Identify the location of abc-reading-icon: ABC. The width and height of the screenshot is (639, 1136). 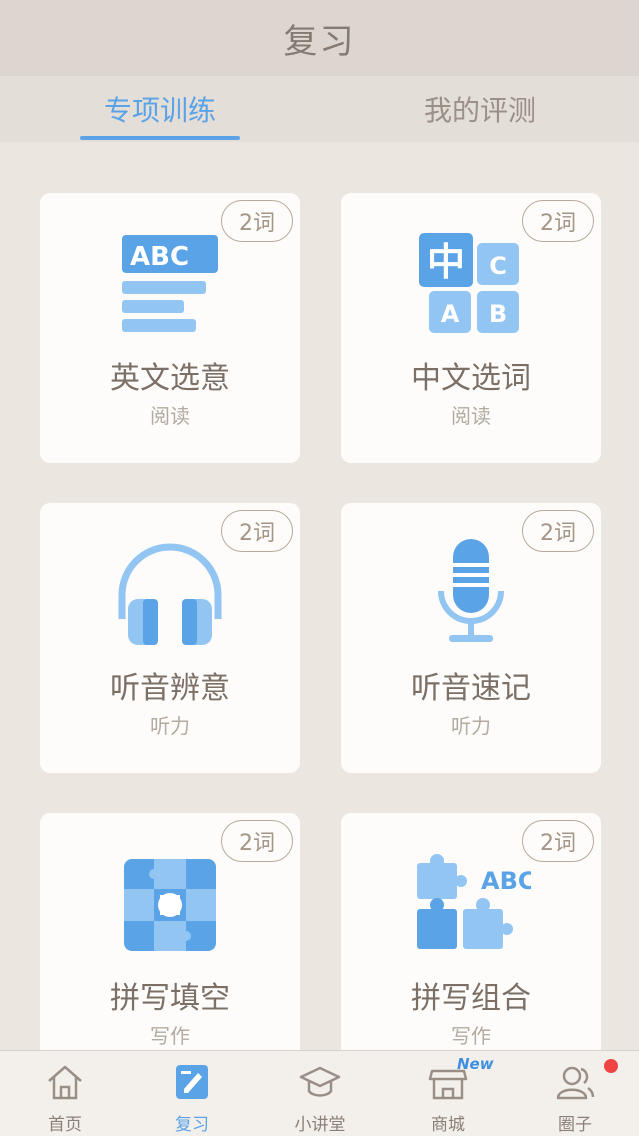
(170, 283).